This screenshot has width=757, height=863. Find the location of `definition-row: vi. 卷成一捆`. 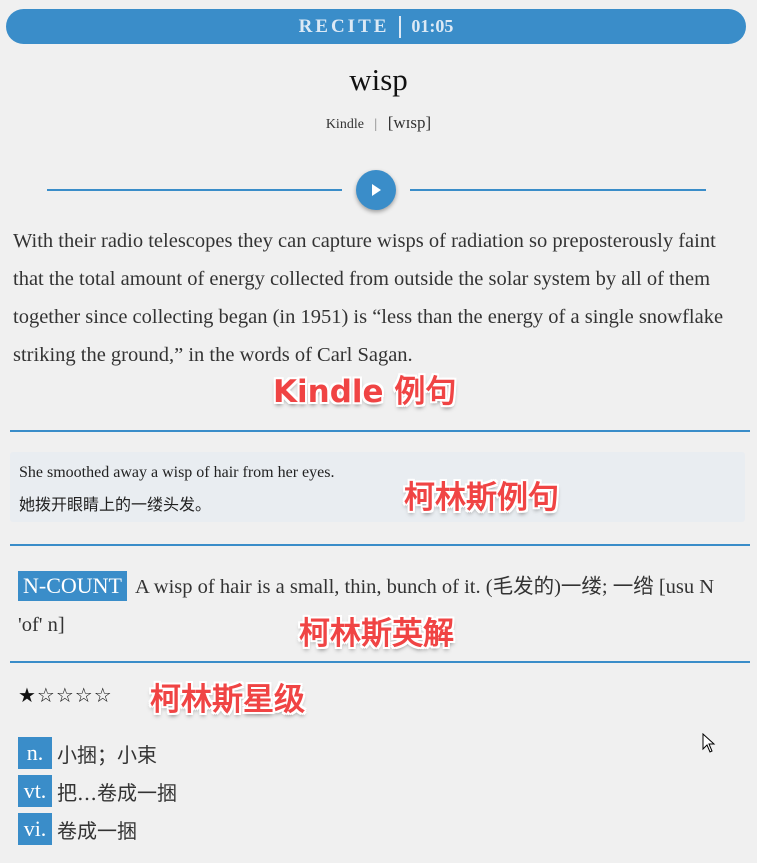

definition-row: vi. 卷成一捆 is located at coordinates (77, 829).